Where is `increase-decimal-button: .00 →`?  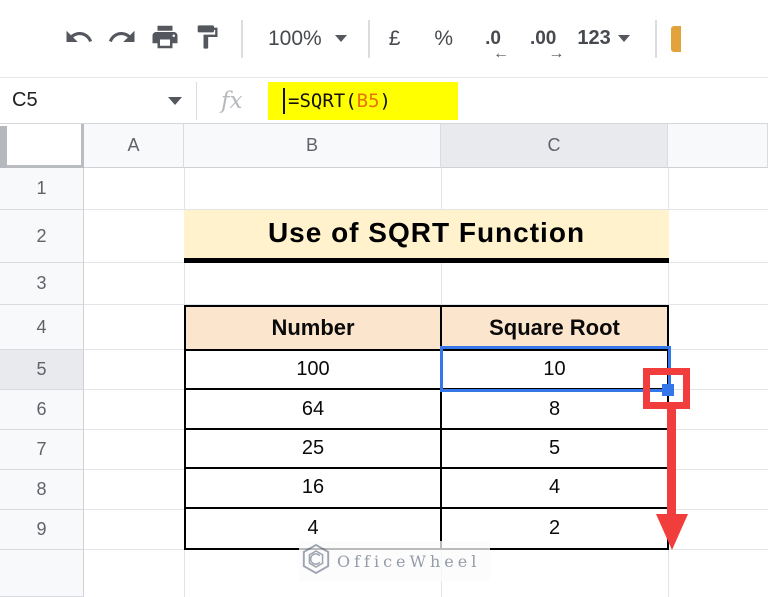 increase-decimal-button: .00 → is located at coordinates (547, 45).